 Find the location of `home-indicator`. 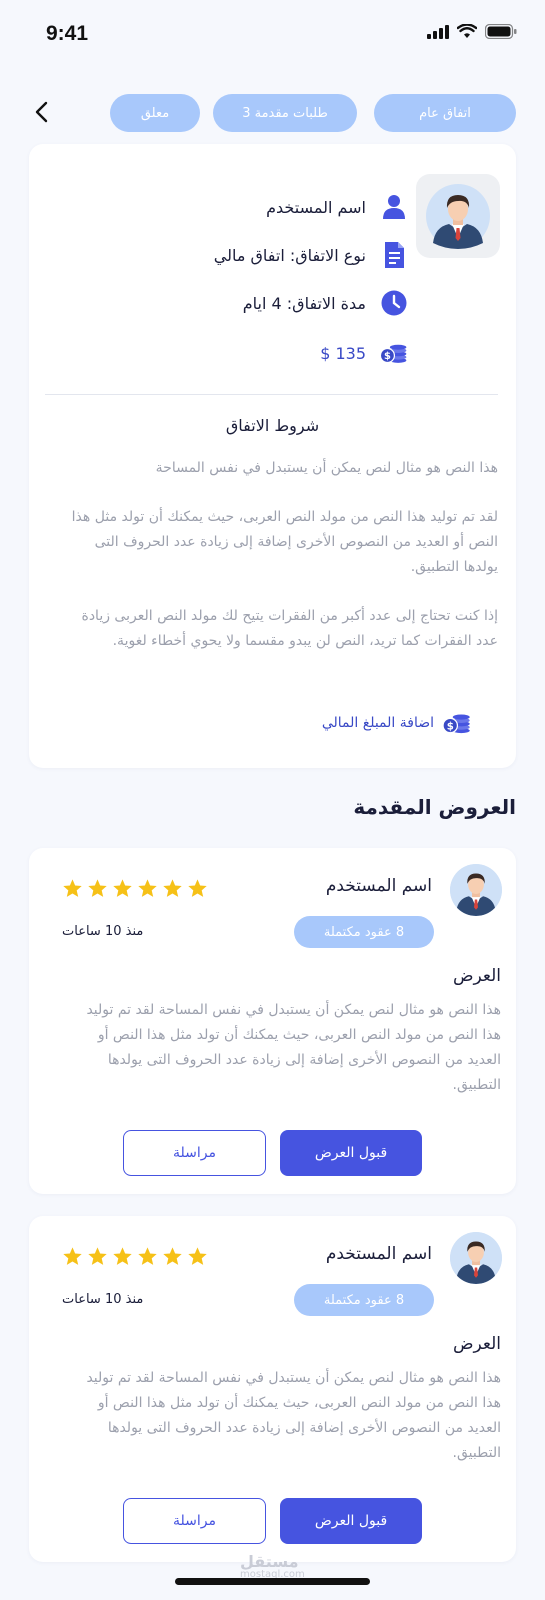

home-indicator is located at coordinates (272, 1581).